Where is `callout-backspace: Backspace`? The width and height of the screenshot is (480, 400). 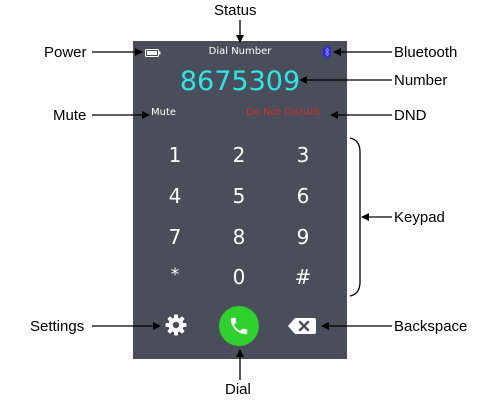 callout-backspace: Backspace is located at coordinates (431, 326).